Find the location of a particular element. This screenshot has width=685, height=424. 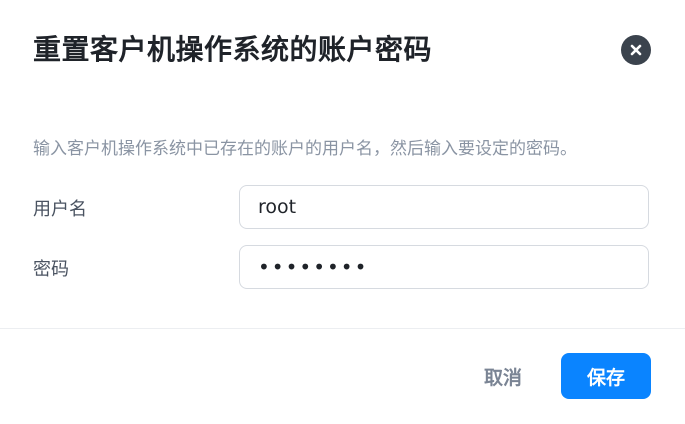

dialog-title: 重置客户机操作系统的账户密码 is located at coordinates (233, 49).